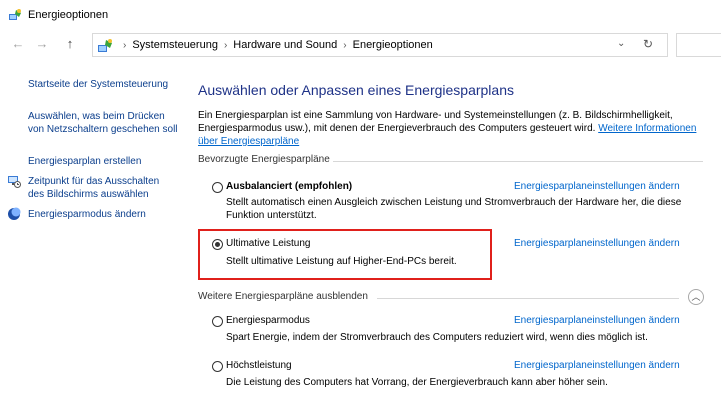 The height and width of the screenshot is (418, 721). What do you see at coordinates (283, 296) in the screenshot?
I see `more-plans-label: Weitere Energiesparpläne ausblenden` at bounding box center [283, 296].